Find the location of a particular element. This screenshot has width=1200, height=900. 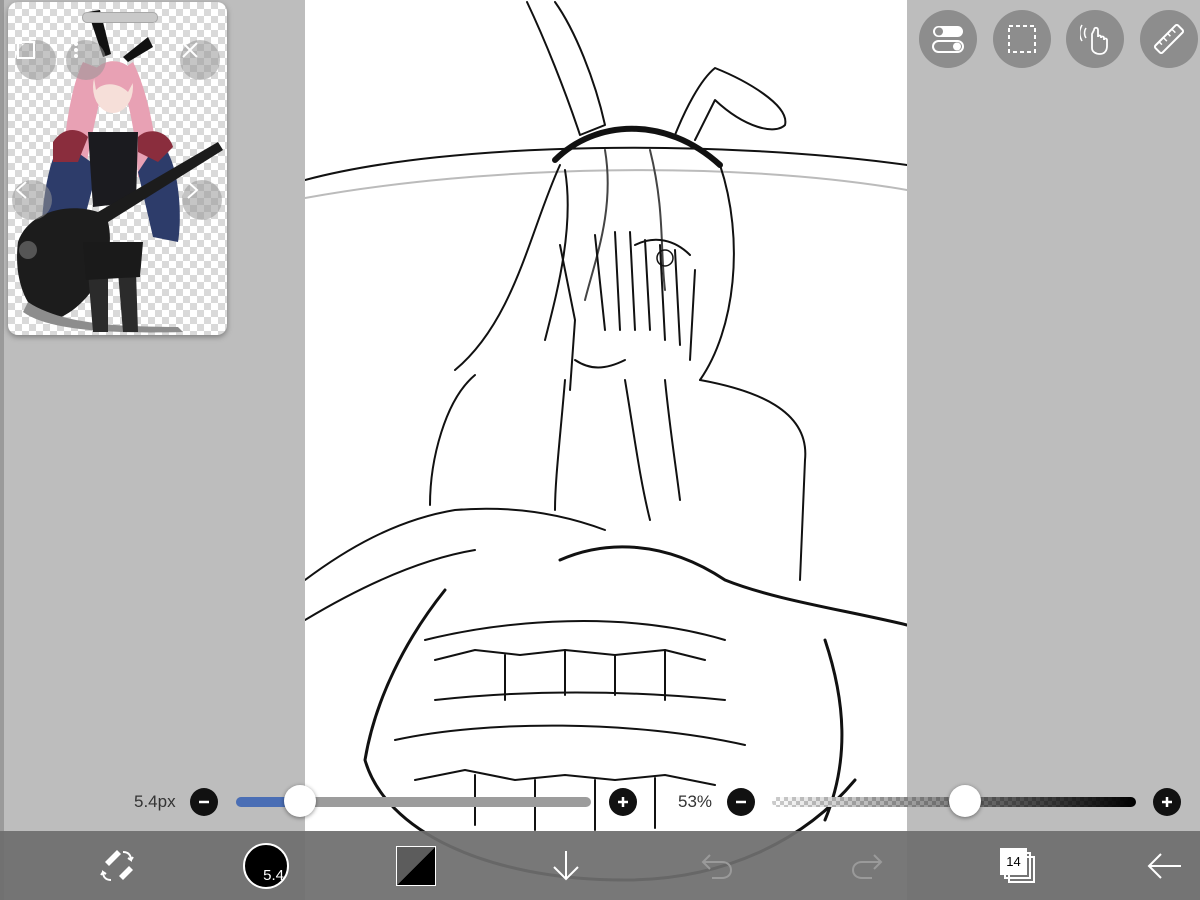

bottom-toolbar: 5.4 14 is located at coordinates (600, 865).